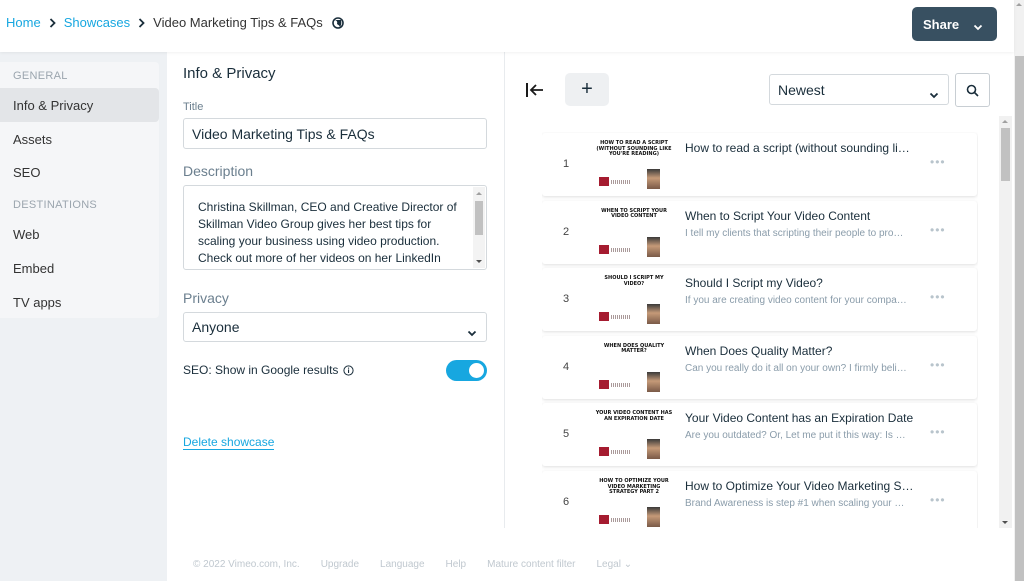 The width and height of the screenshot is (1024, 581). What do you see at coordinates (53, 105) in the screenshot?
I see `sidebar-item-label: Info & Privacy` at bounding box center [53, 105].